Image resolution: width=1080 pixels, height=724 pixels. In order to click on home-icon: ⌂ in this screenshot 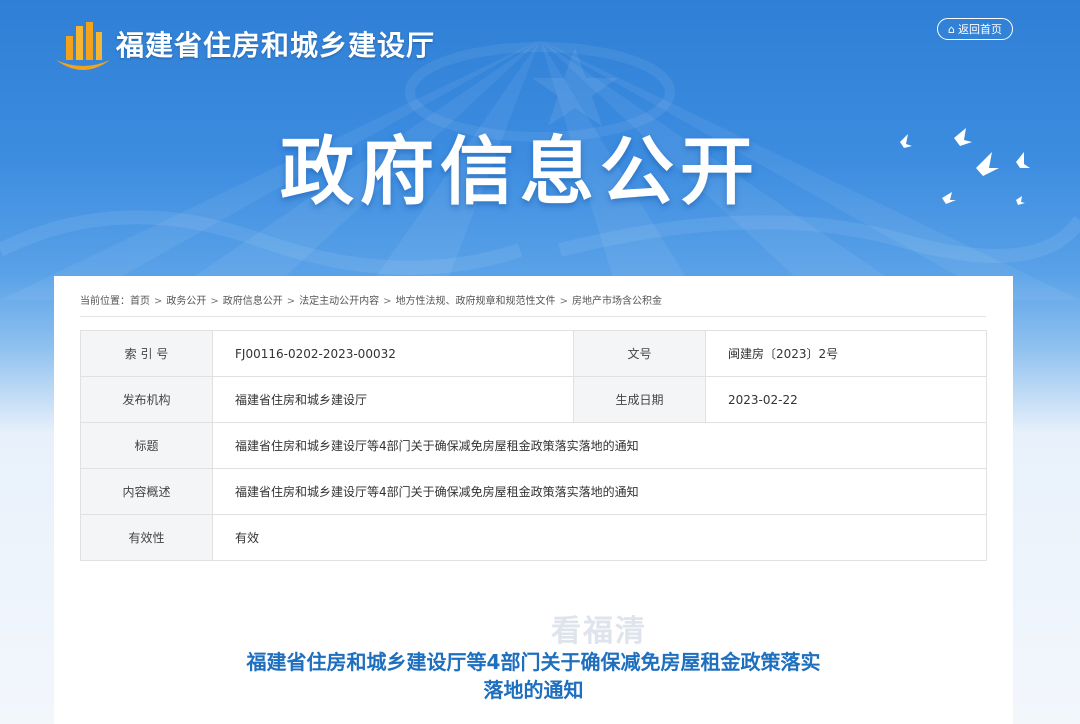, I will do `click(951, 29)`.